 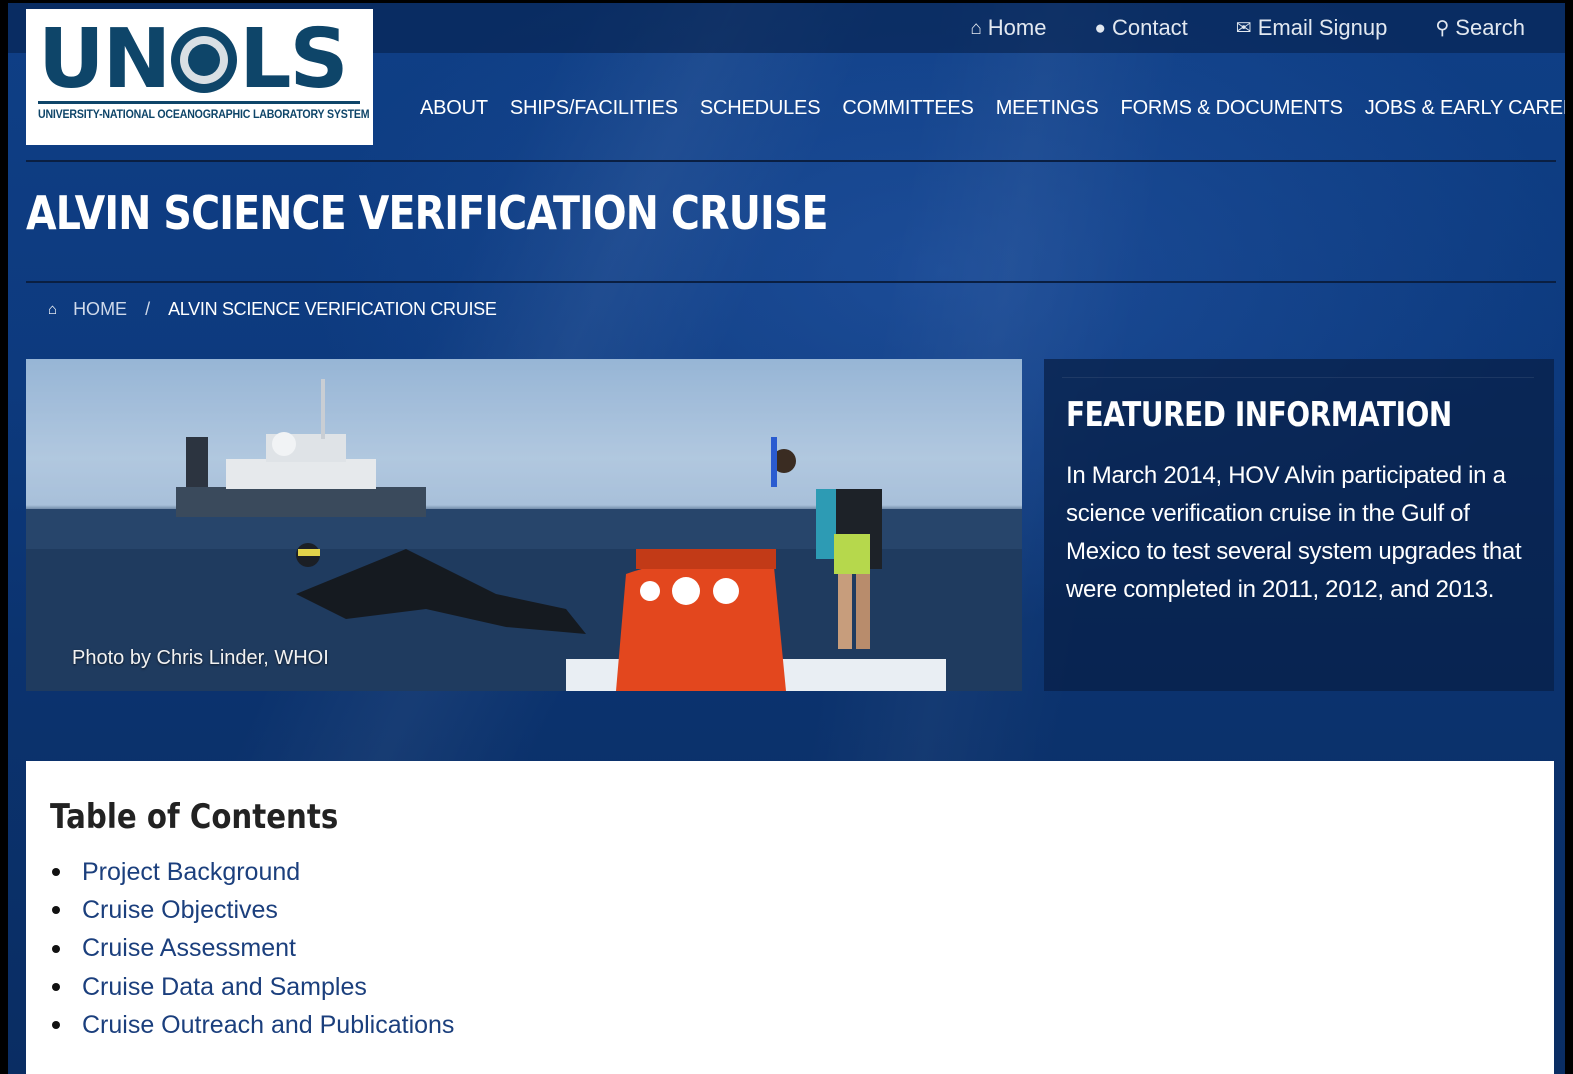 I want to click on header-divider, so click(x=791, y=161).